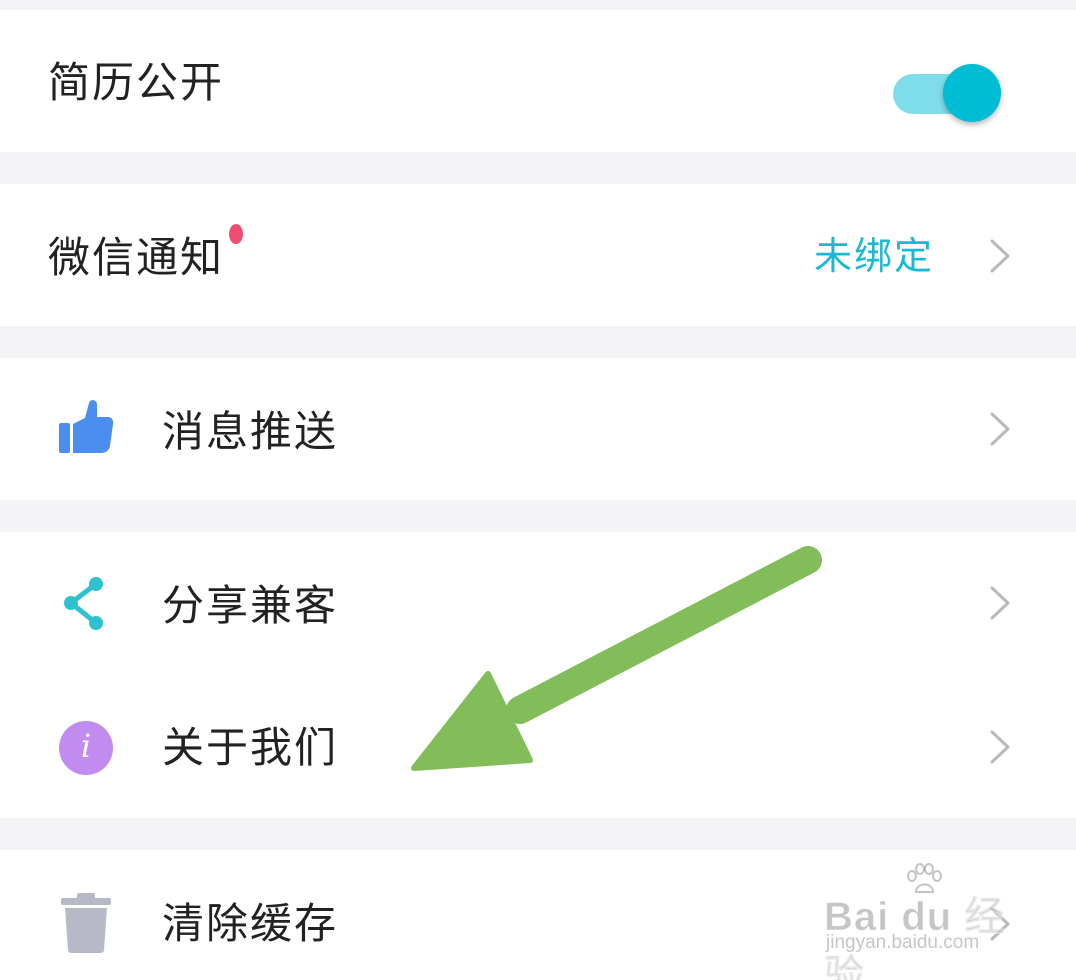  I want to click on resume-public-label: 简历公开, so click(136, 82).